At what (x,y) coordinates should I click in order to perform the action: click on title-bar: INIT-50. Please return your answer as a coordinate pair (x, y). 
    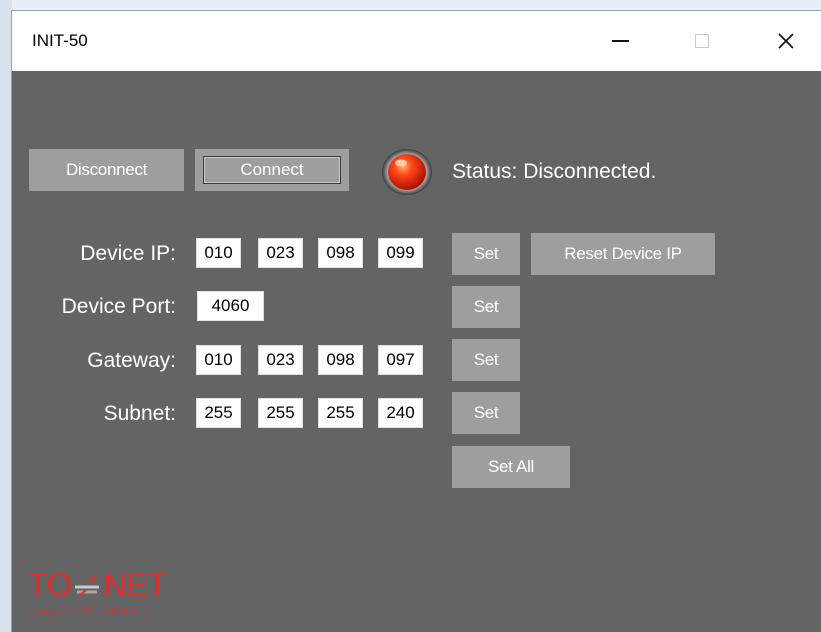
    Looking at the image, I should click on (416, 41).